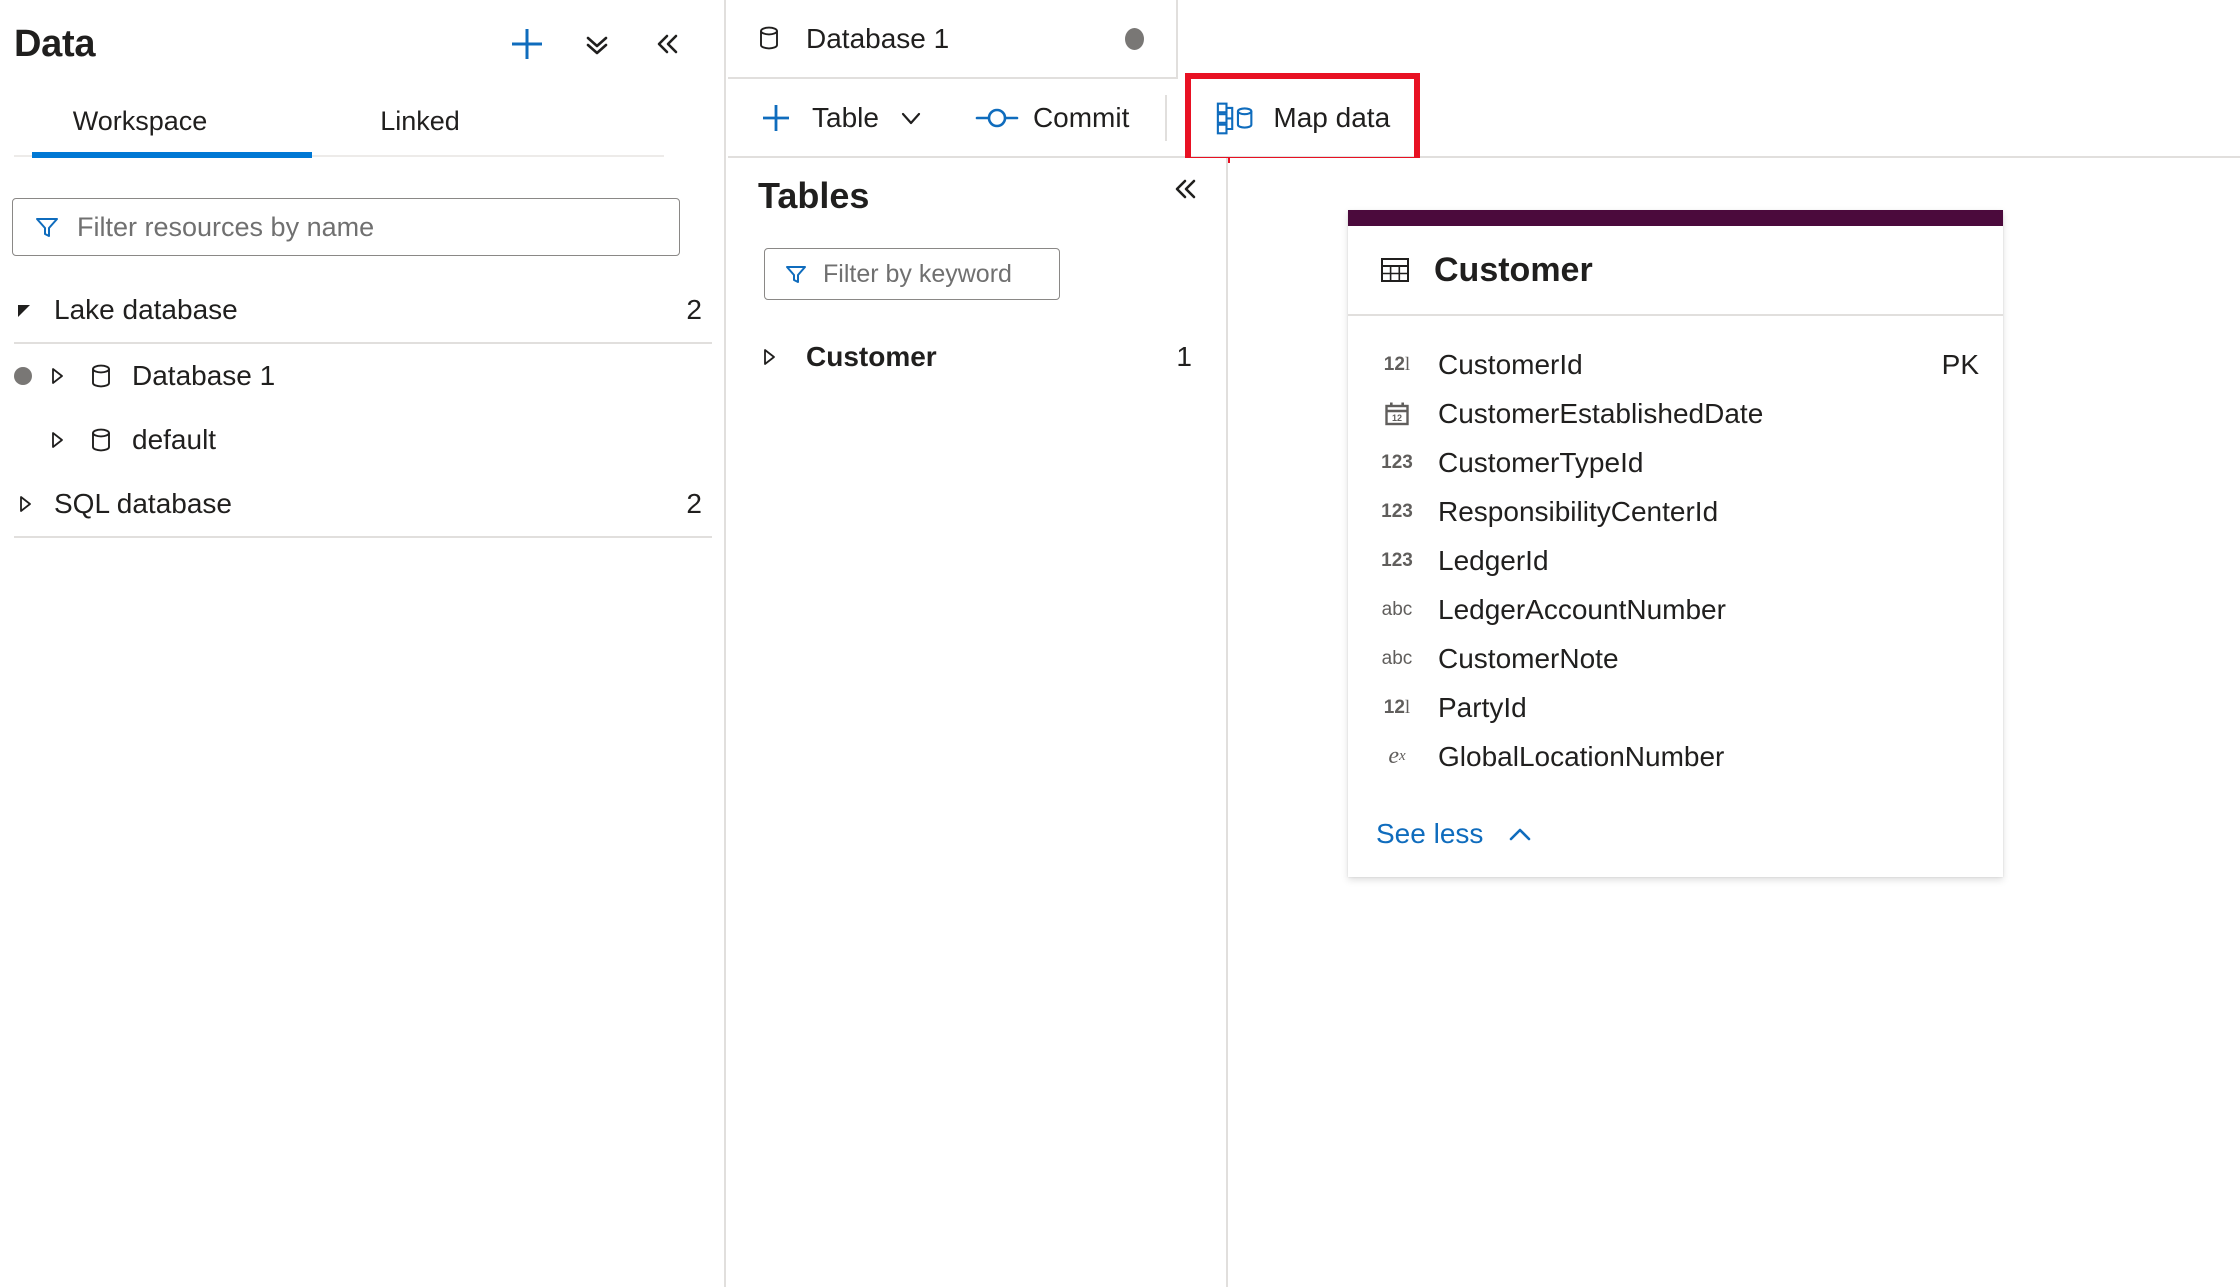  What do you see at coordinates (1520, 834) in the screenshot?
I see `chevron-up-icon` at bounding box center [1520, 834].